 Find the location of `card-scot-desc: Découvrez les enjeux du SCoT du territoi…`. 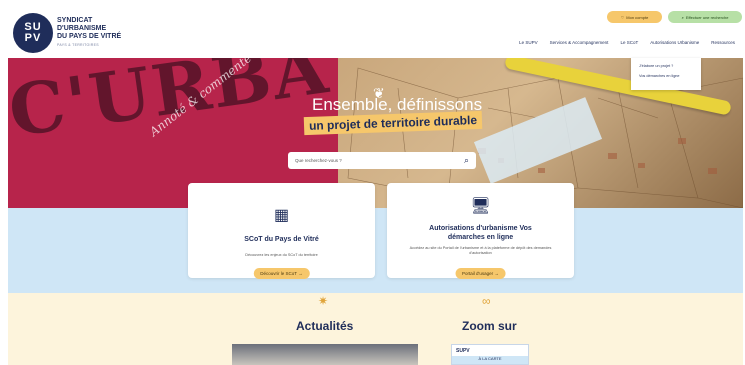

card-scot-desc: Découvrez les enjeux du SCoT du territoi… is located at coordinates (281, 255).